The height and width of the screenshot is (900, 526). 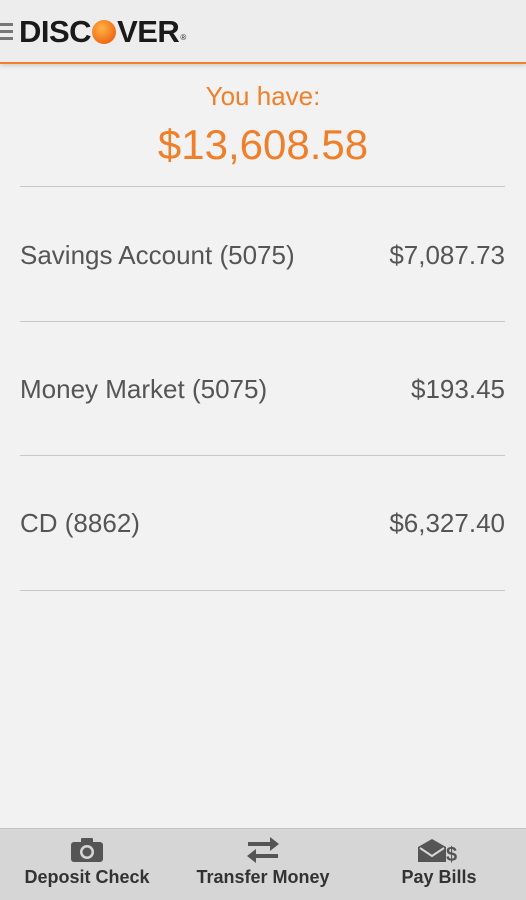 What do you see at coordinates (80, 522) in the screenshot?
I see `account-name: CD (8862)` at bounding box center [80, 522].